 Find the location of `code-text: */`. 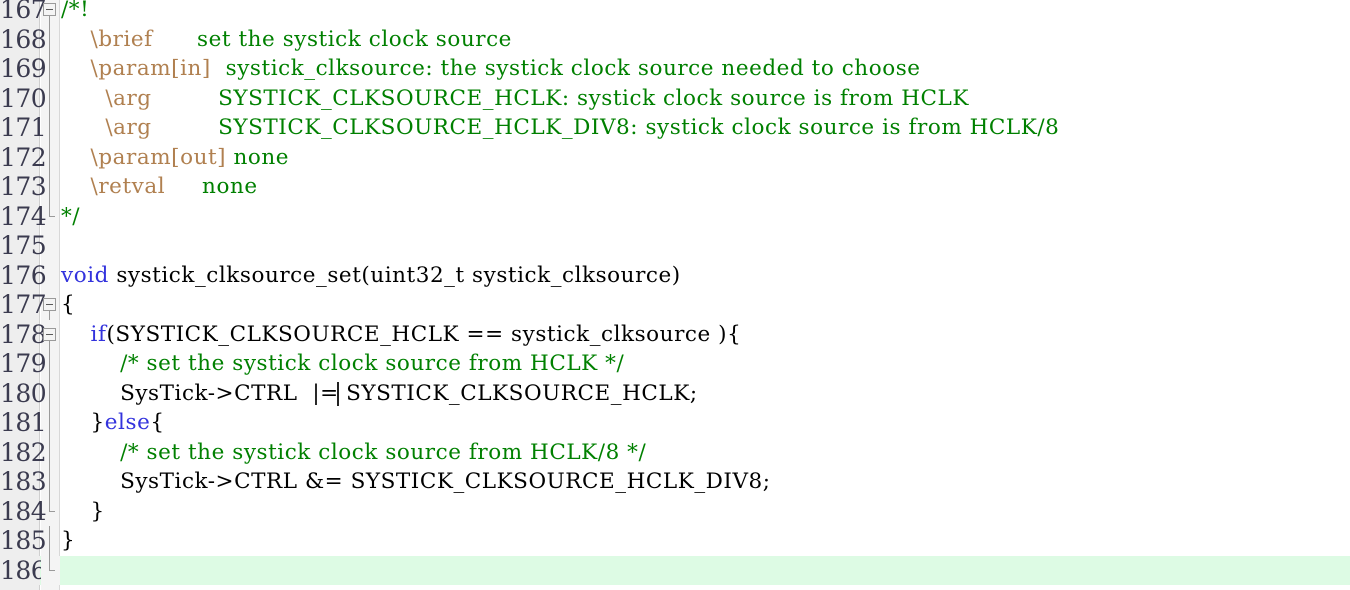

code-text: */ is located at coordinates (70, 217).